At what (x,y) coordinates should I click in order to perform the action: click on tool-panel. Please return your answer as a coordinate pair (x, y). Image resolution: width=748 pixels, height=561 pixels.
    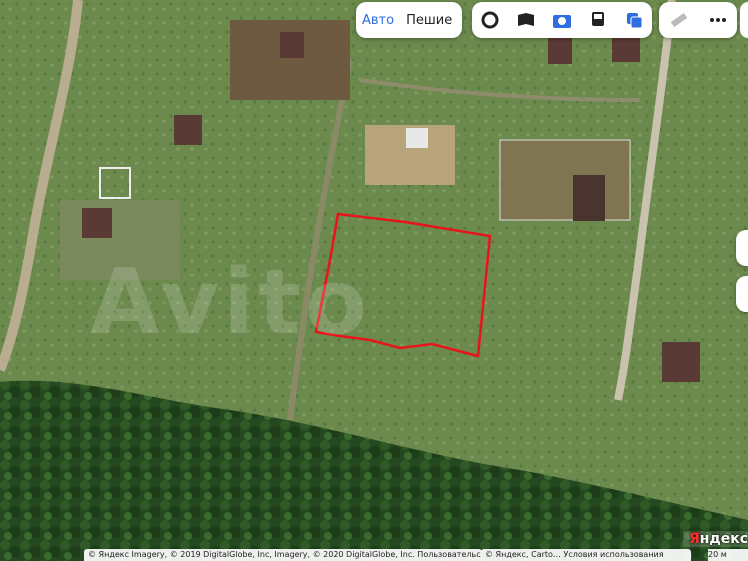
    Looking at the image, I should click on (698, 20).